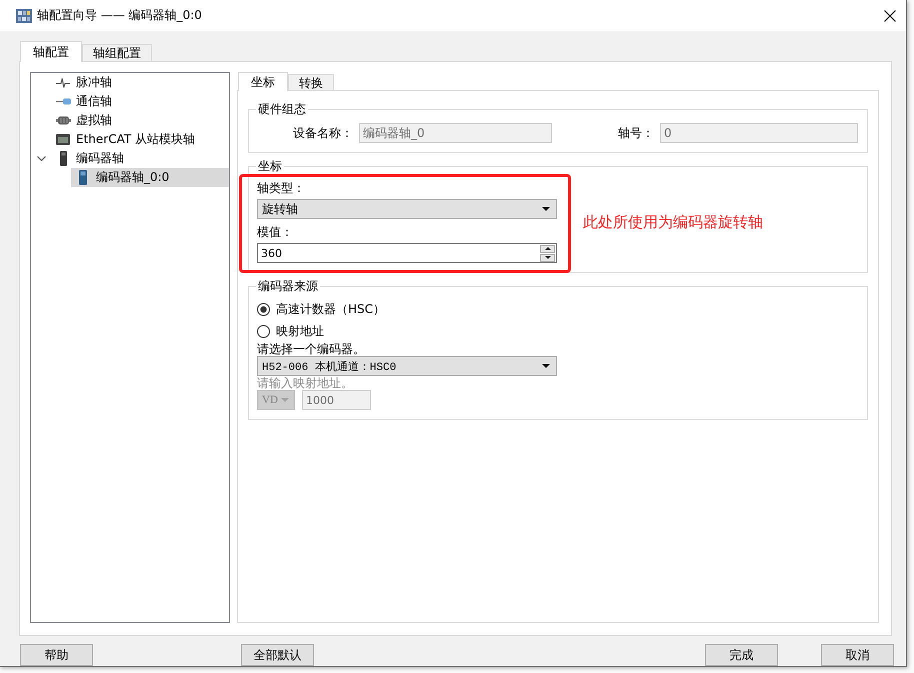 This screenshot has height=673, width=914. Describe the element at coordinates (282, 109) in the screenshot. I see `group-title: 硬件组态` at that location.